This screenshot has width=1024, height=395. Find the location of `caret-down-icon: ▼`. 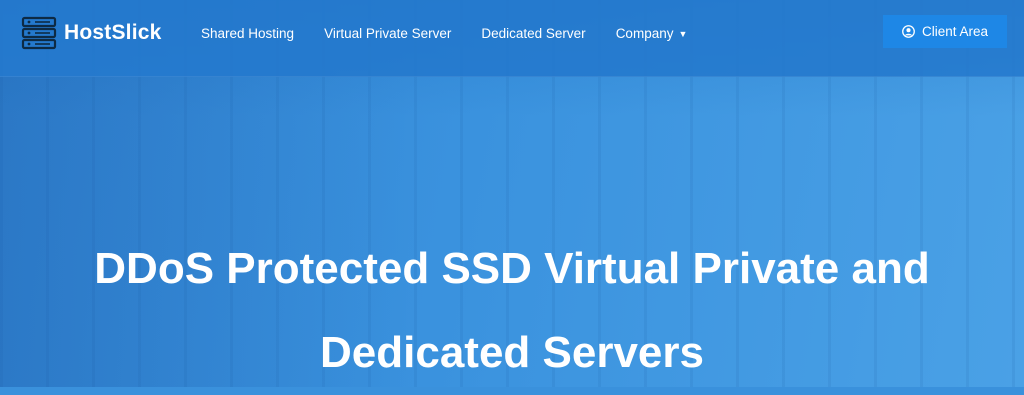

caret-down-icon: ▼ is located at coordinates (683, 34).